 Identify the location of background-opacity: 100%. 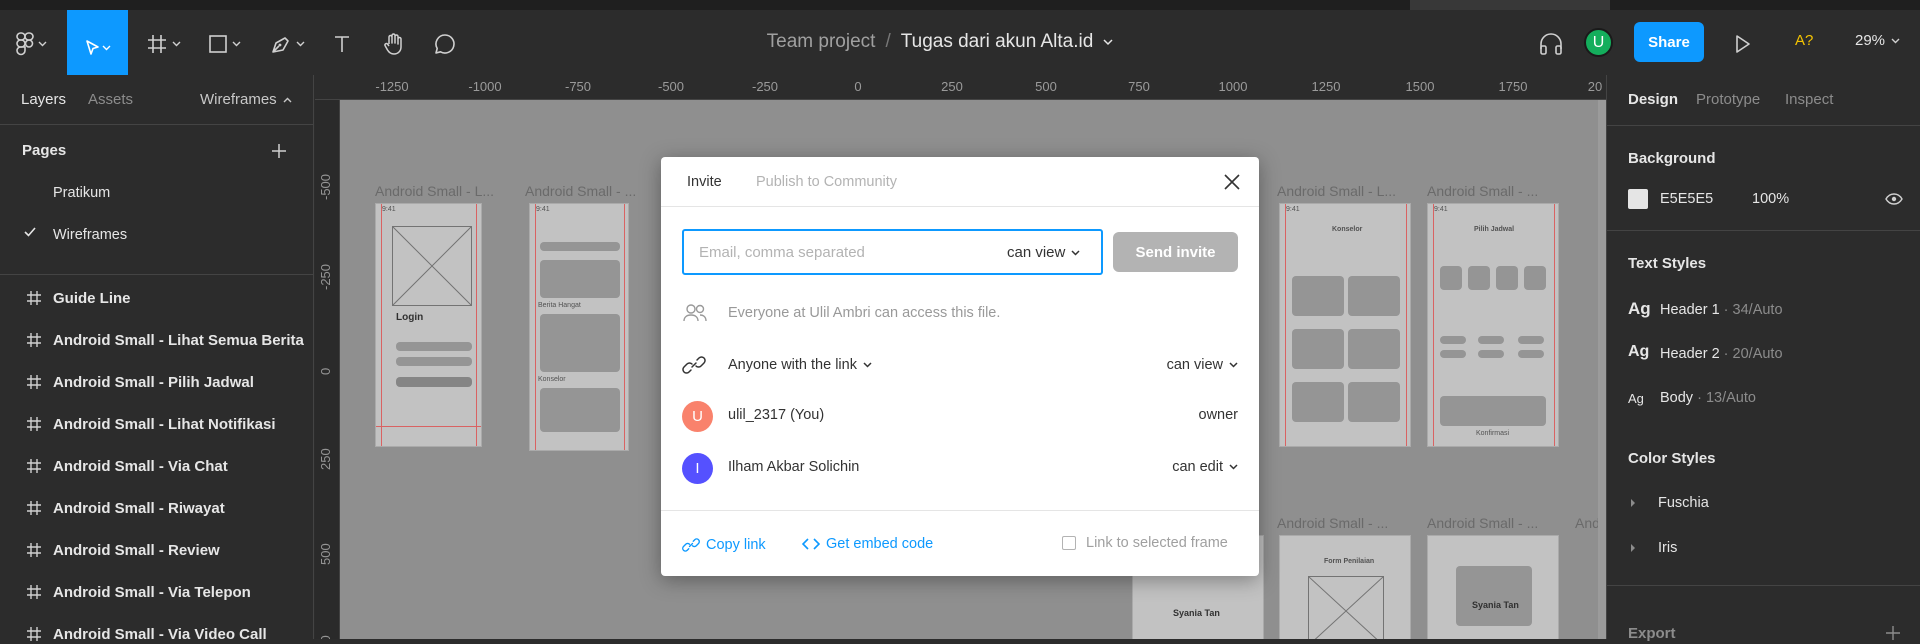
(1770, 199).